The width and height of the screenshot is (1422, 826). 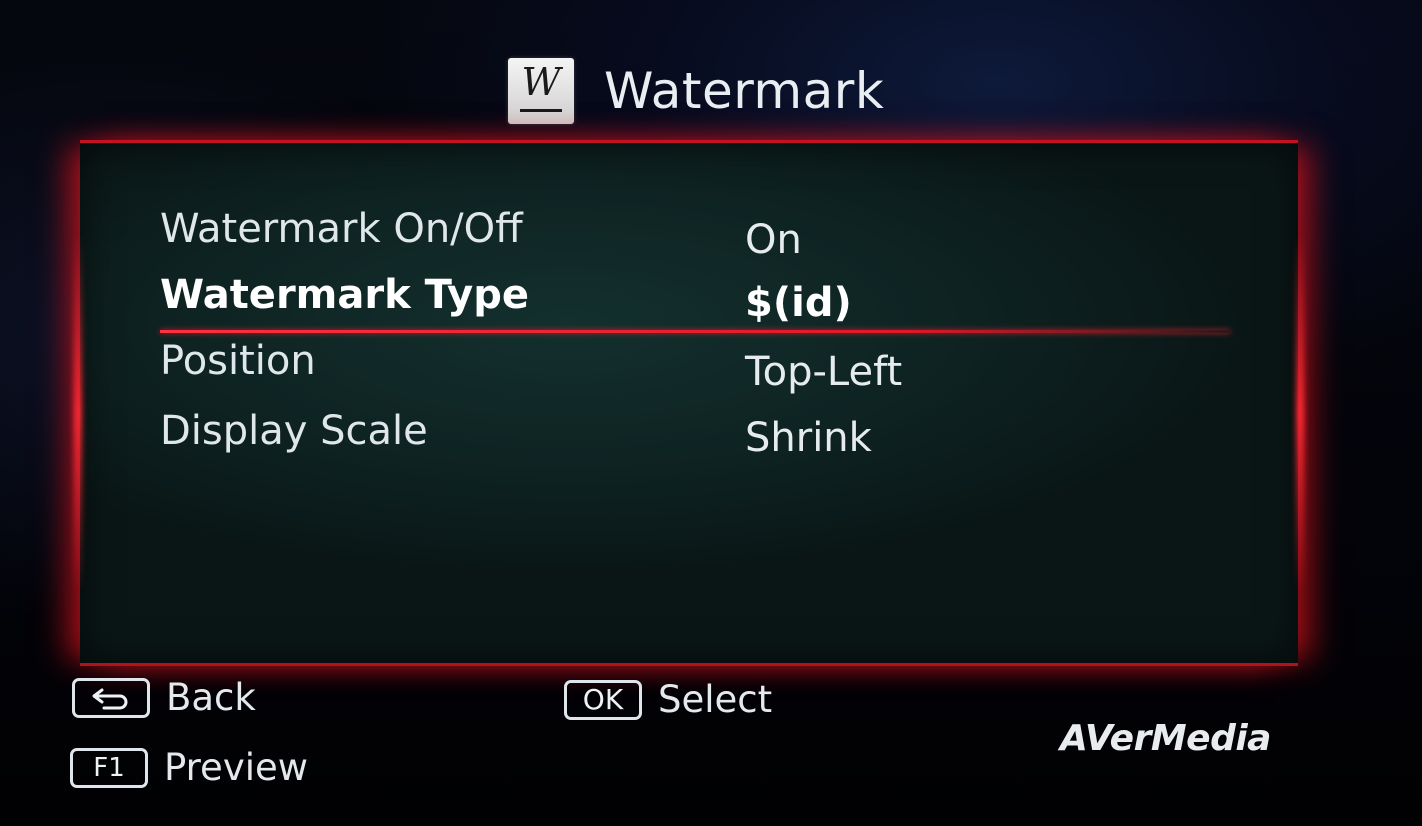 What do you see at coordinates (685, 432) in the screenshot?
I see `menu-item-display-scale: Display Scale Shrink` at bounding box center [685, 432].